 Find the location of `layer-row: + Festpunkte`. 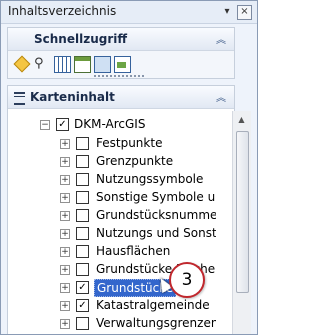

layer-row: + Festpunkte is located at coordinates (112, 144).